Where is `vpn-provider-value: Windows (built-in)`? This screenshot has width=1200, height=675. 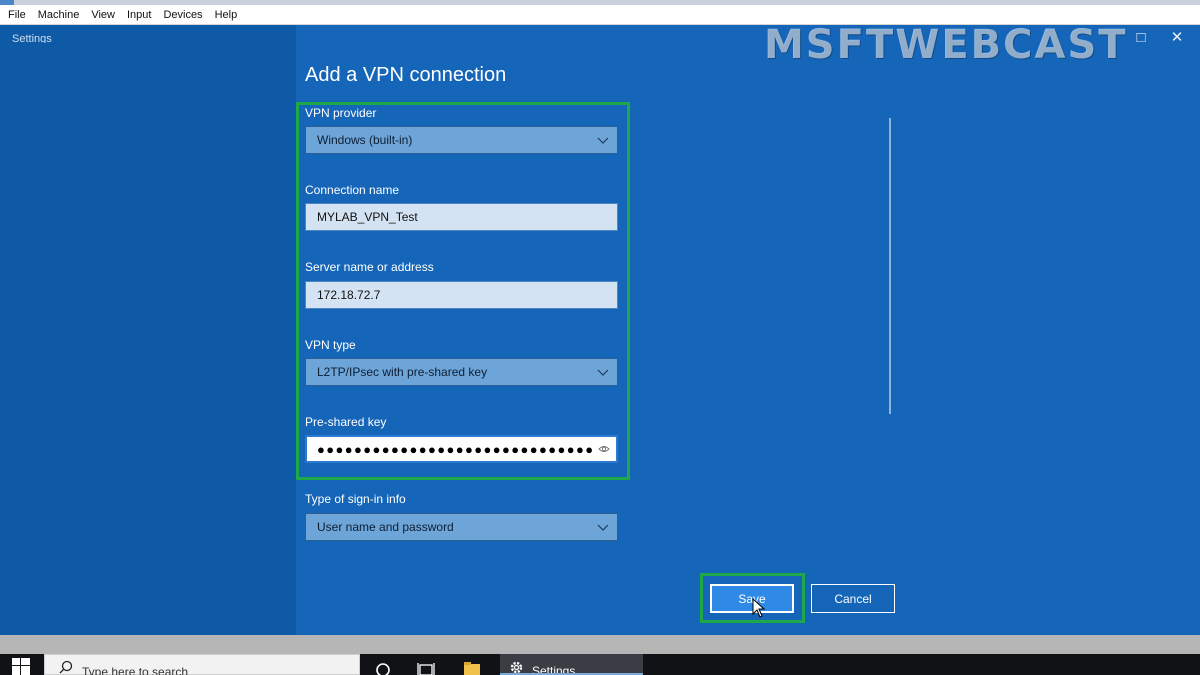 vpn-provider-value: Windows (built-in) is located at coordinates (365, 140).